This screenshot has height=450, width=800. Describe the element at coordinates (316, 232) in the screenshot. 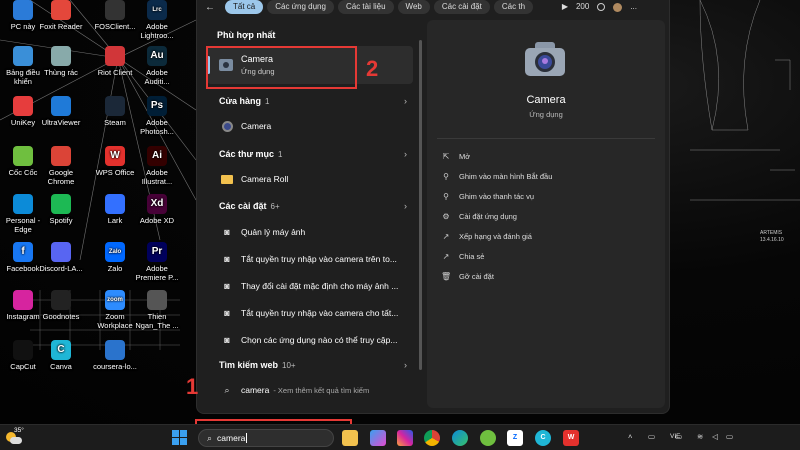

I see `settings-result: ◙ Quản lý máy ảnh` at that location.